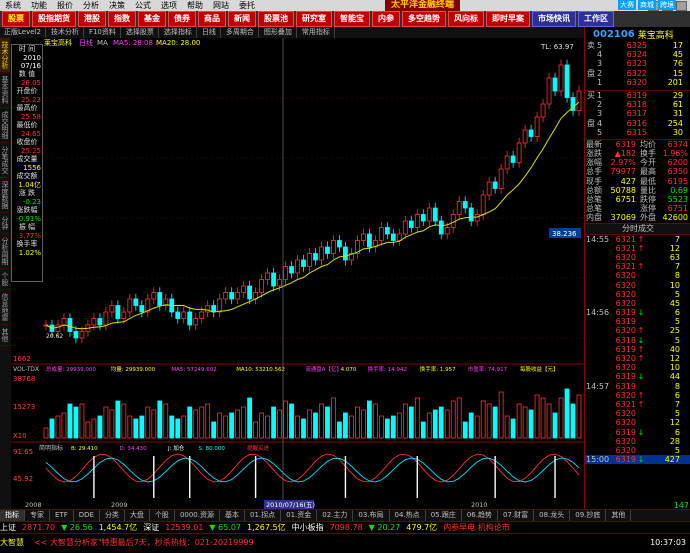 This screenshot has height=553, width=690. I want to click on badge-mall: 商城, so click(647, 5).